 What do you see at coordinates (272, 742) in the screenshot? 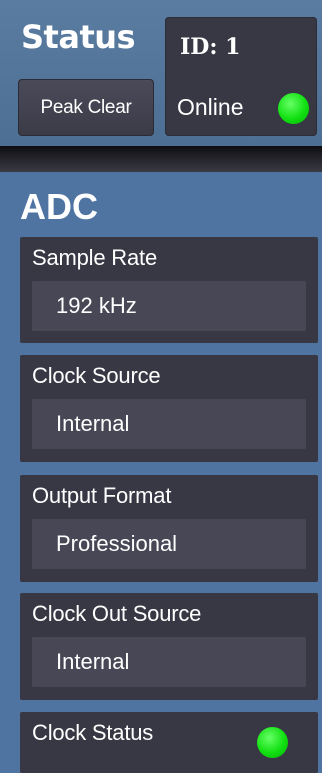
I see `clock-status-indicator-icon` at bounding box center [272, 742].